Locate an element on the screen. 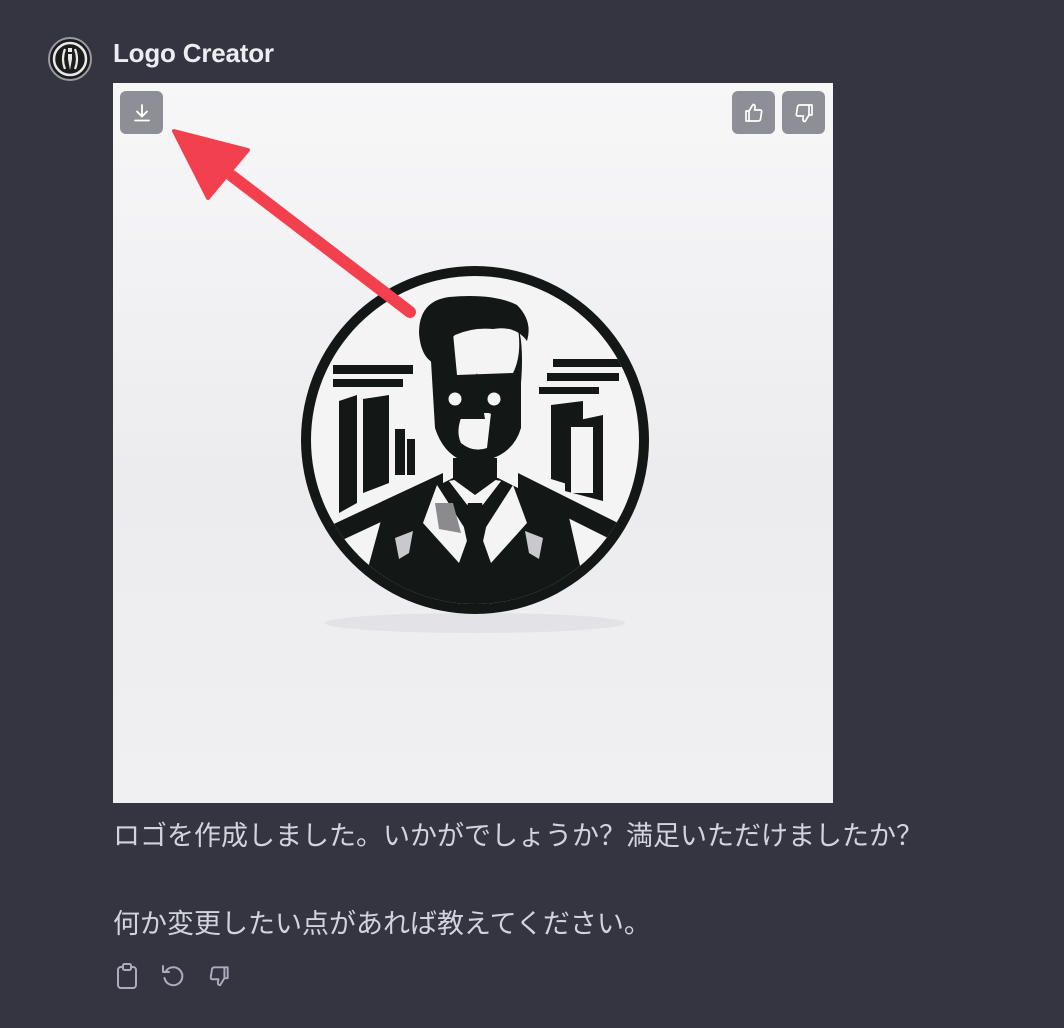  logo-illustration is located at coordinates (475, 449).